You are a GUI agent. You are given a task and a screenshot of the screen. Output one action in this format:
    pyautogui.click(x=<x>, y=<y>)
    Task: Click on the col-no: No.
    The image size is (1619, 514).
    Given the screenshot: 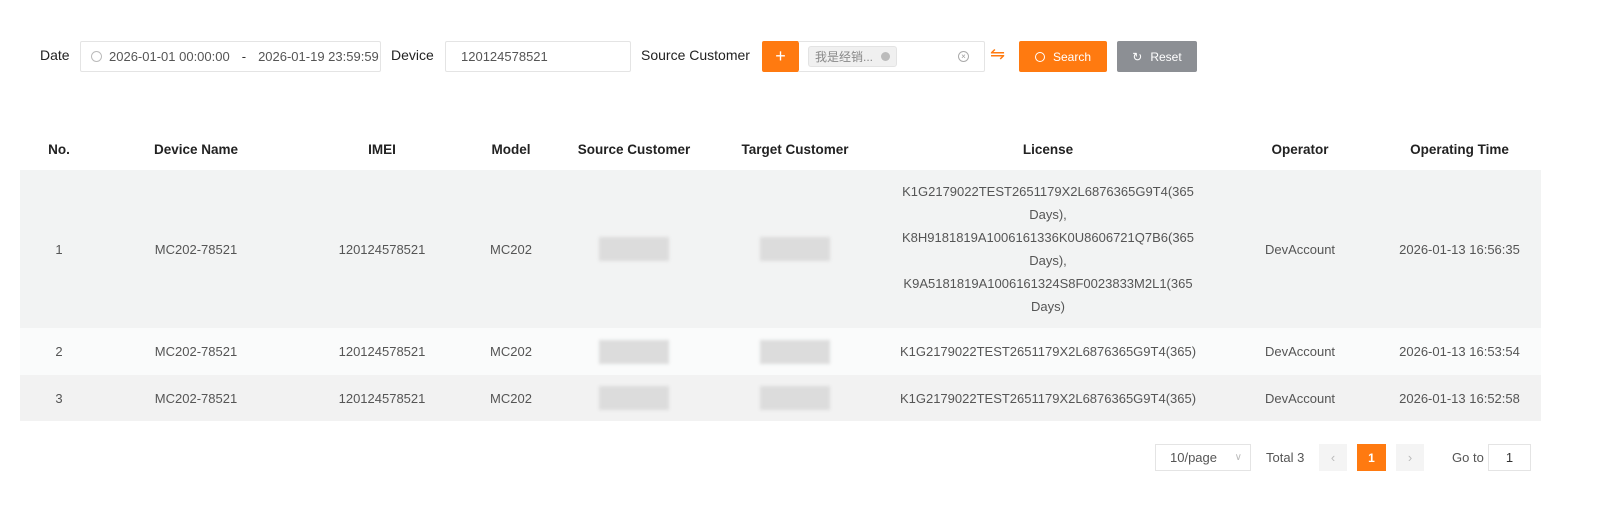 What is the action you would take?
    pyautogui.click(x=59, y=149)
    